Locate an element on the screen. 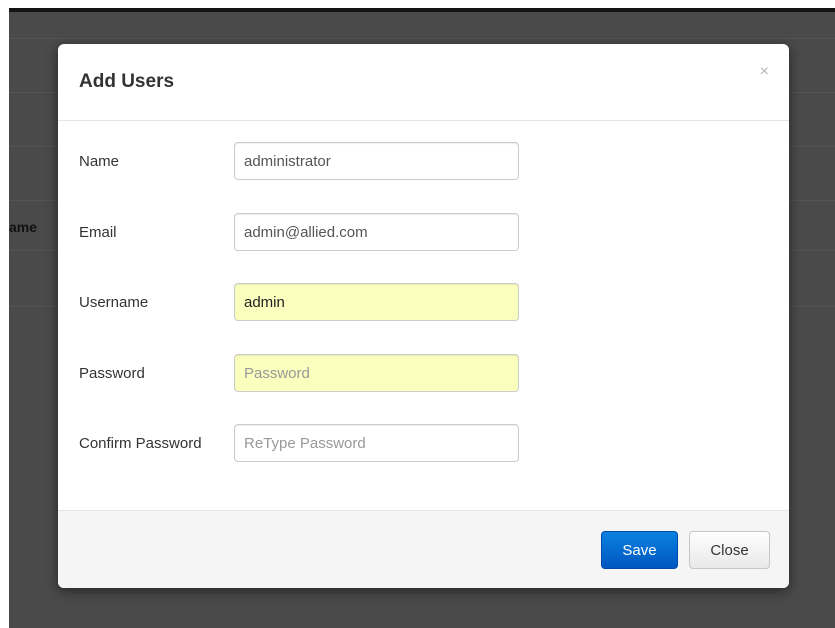  password-field is located at coordinates (376, 373).